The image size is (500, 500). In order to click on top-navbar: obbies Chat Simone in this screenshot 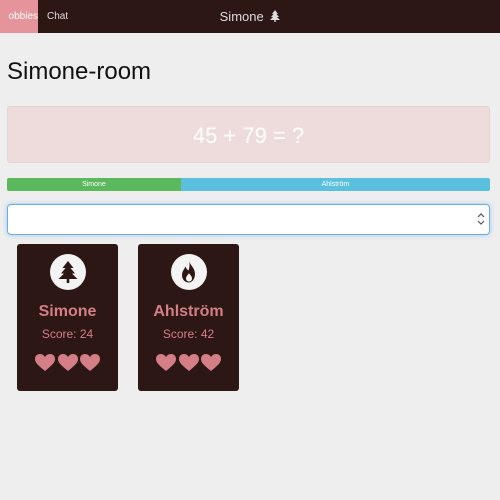, I will do `click(250, 16)`.